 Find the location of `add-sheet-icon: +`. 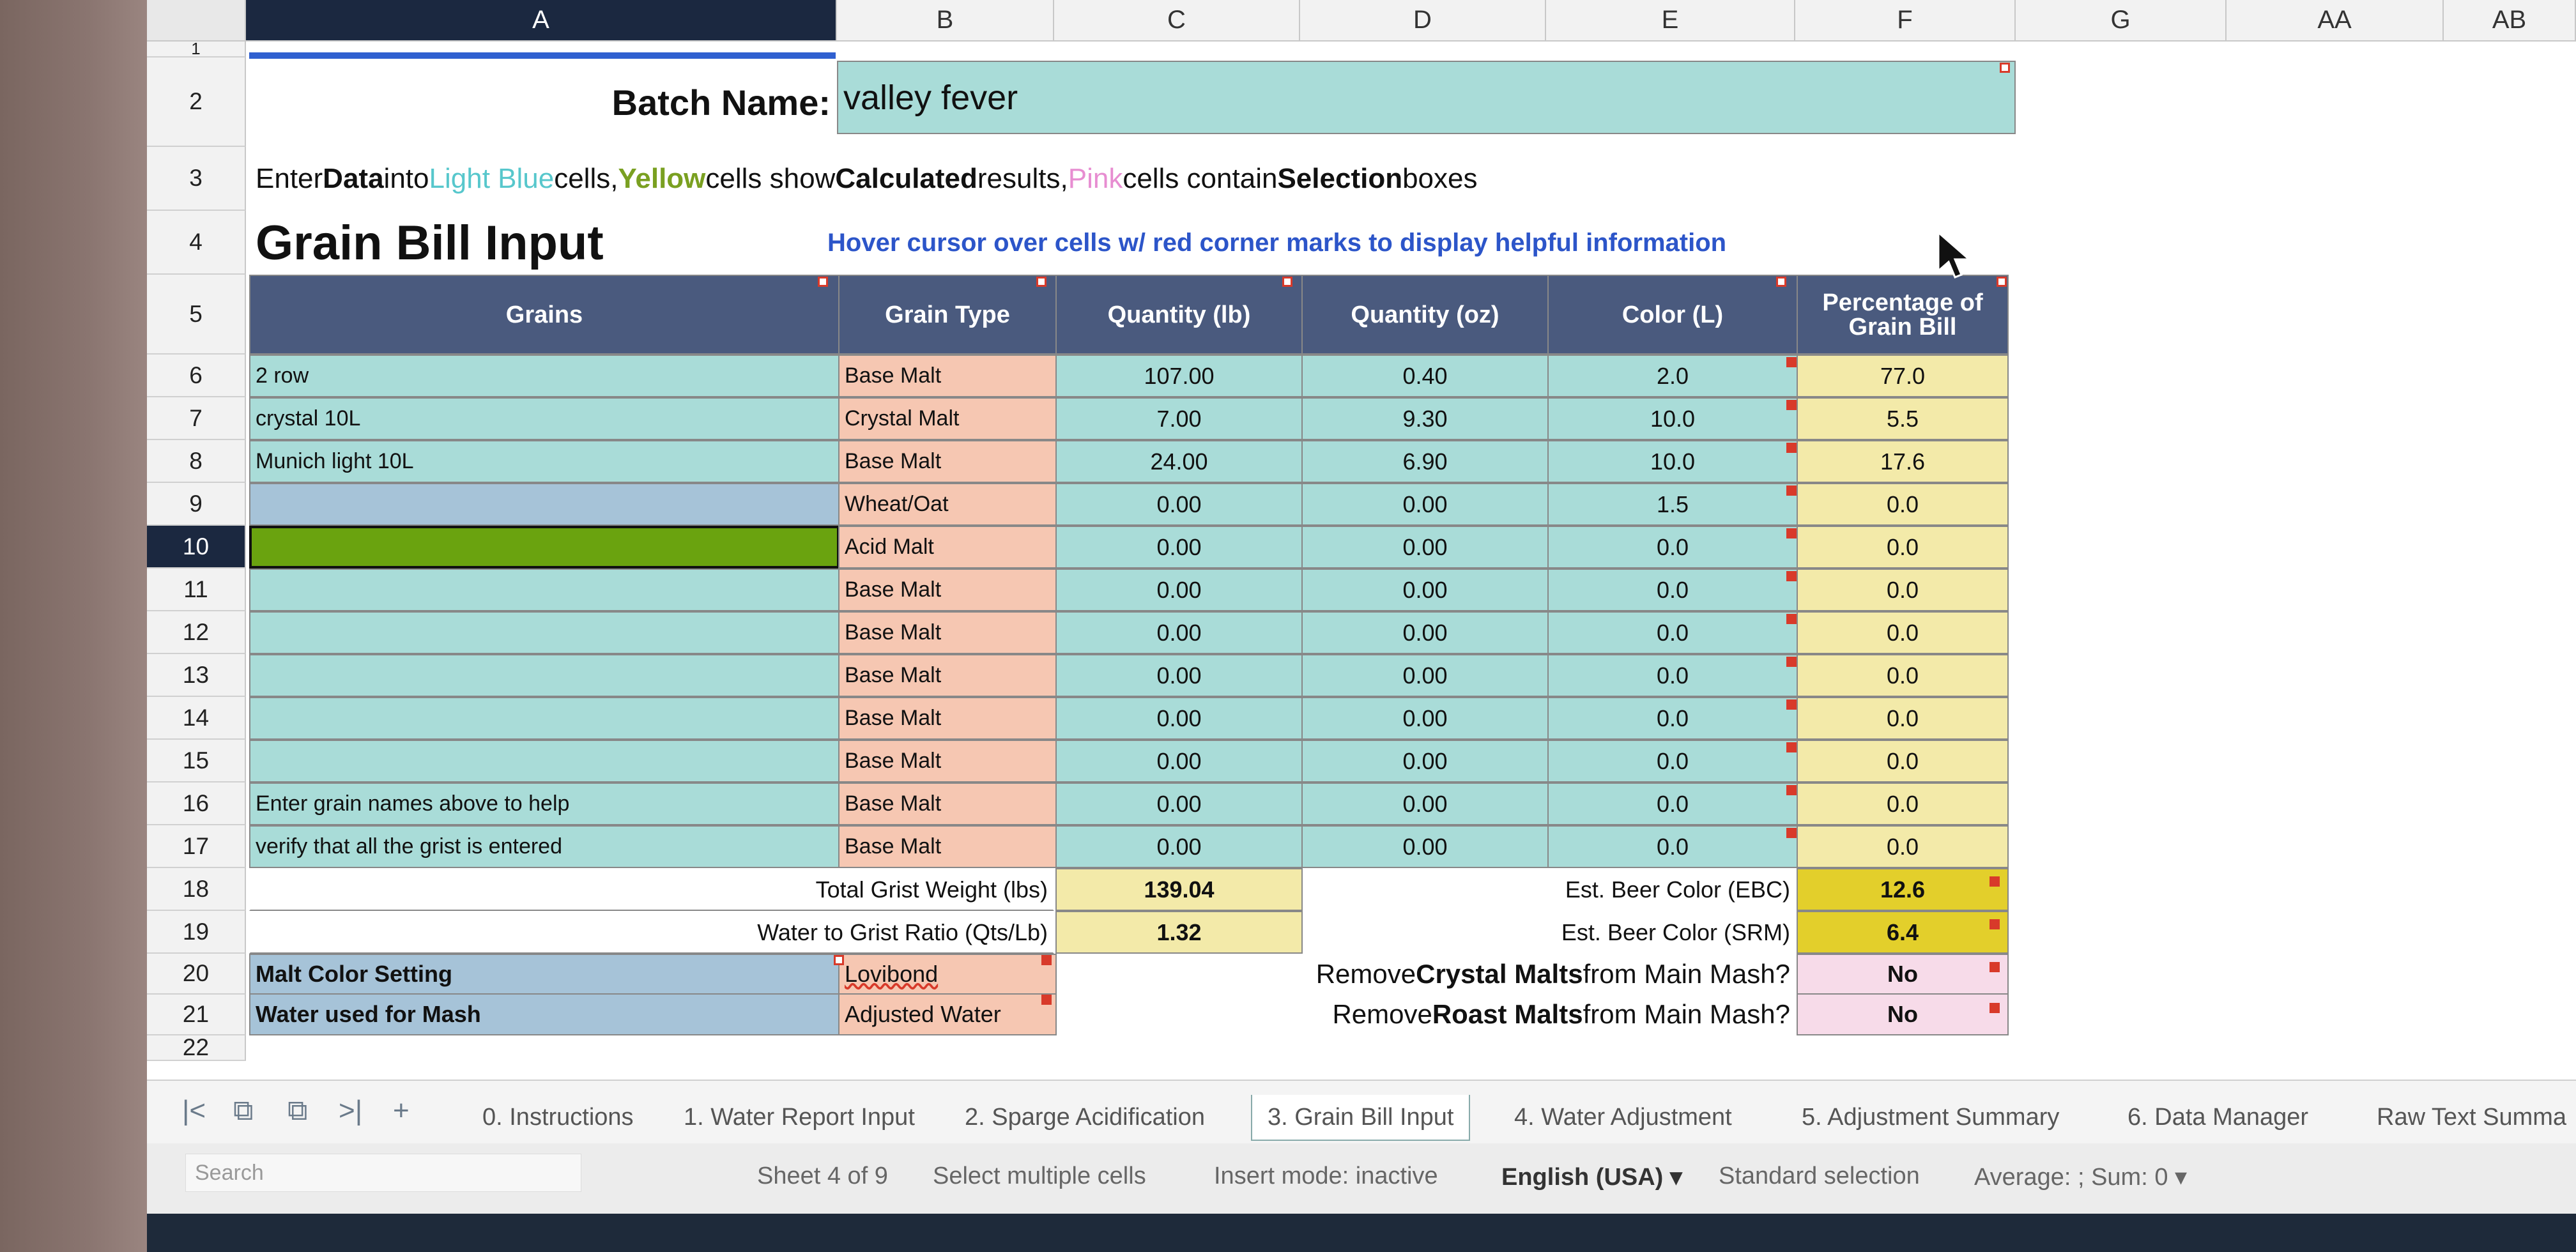

add-sheet-icon: + is located at coordinates (401, 1111).